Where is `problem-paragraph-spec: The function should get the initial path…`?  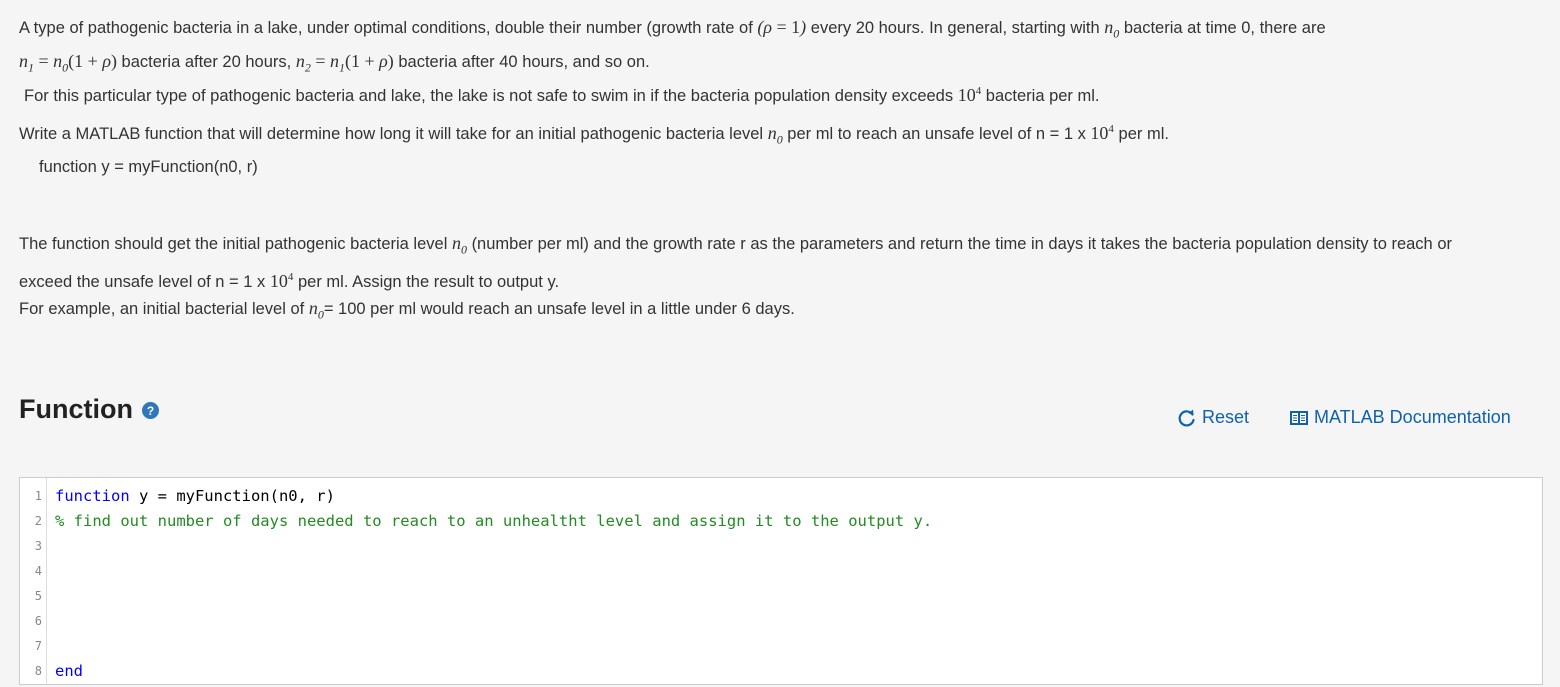
problem-paragraph-spec: The function should get the initial path… is located at coordinates (759, 263).